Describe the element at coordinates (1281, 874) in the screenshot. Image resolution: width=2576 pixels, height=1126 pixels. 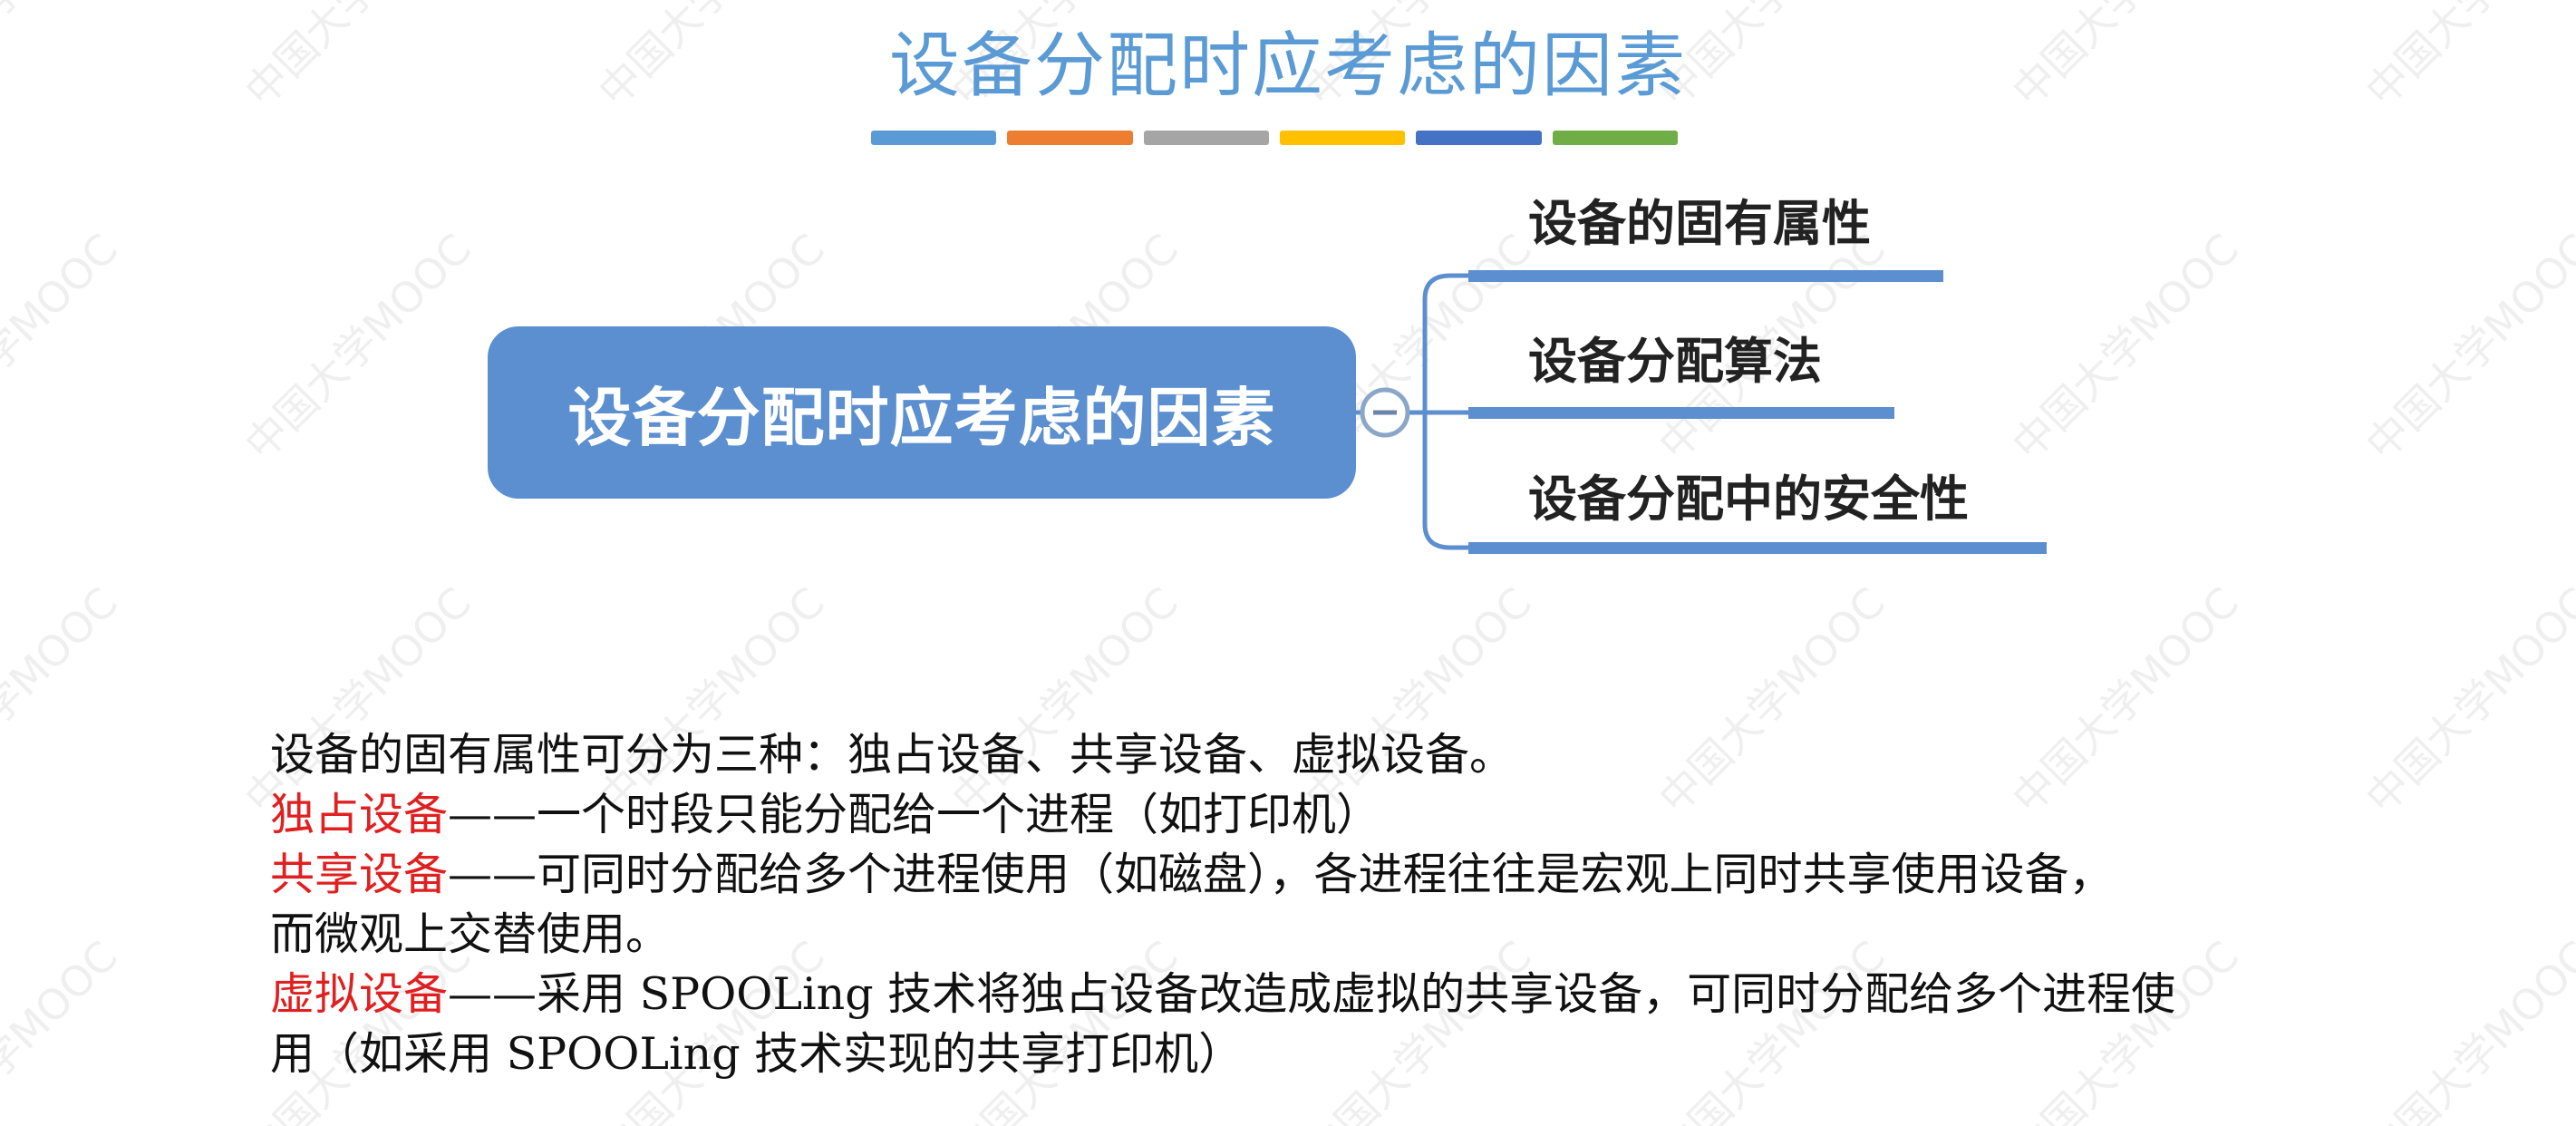
I see `shared-device-desc-1: ——可同时分配给多个进程使用（如磁盘），各进程往往是宏观上同时共享使用设备，` at that location.